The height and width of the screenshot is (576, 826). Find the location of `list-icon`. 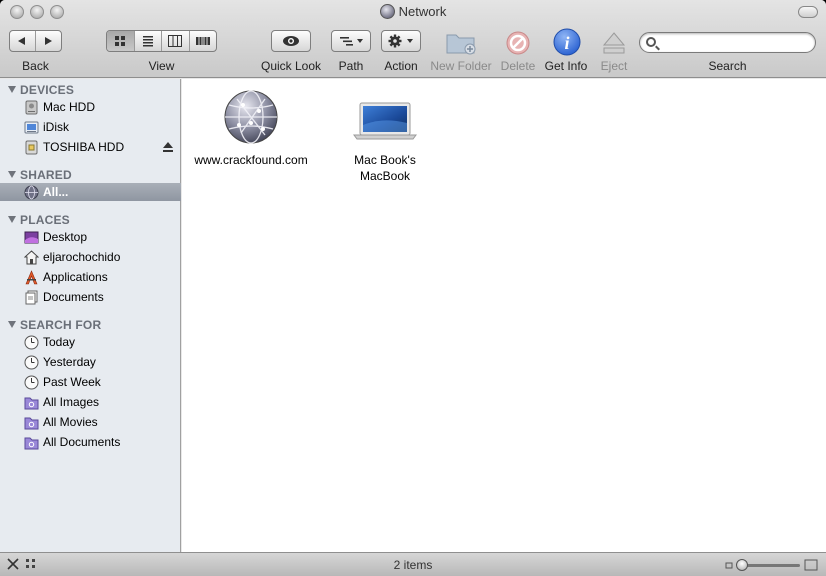

list-icon is located at coordinates (147, 41).